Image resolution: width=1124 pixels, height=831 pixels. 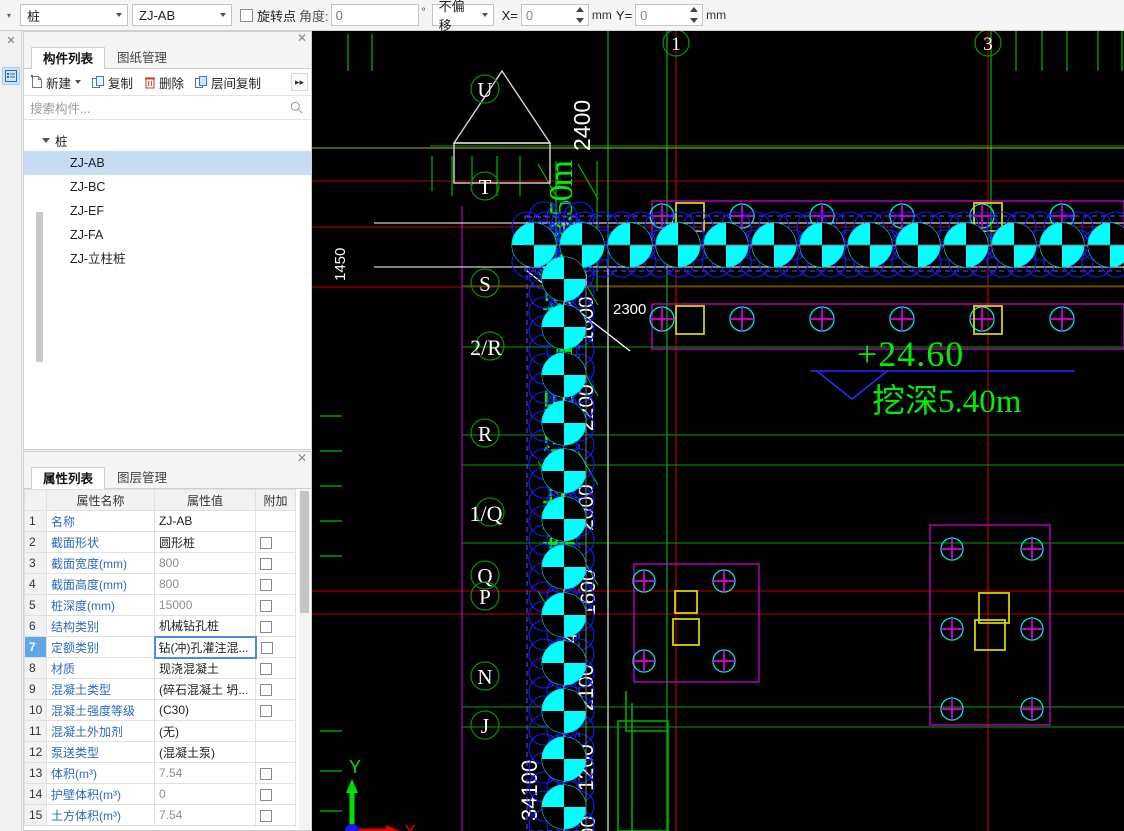 What do you see at coordinates (160, 710) in the screenshot?
I see `property-row: 10 混凝土强度等级 (C30)` at bounding box center [160, 710].